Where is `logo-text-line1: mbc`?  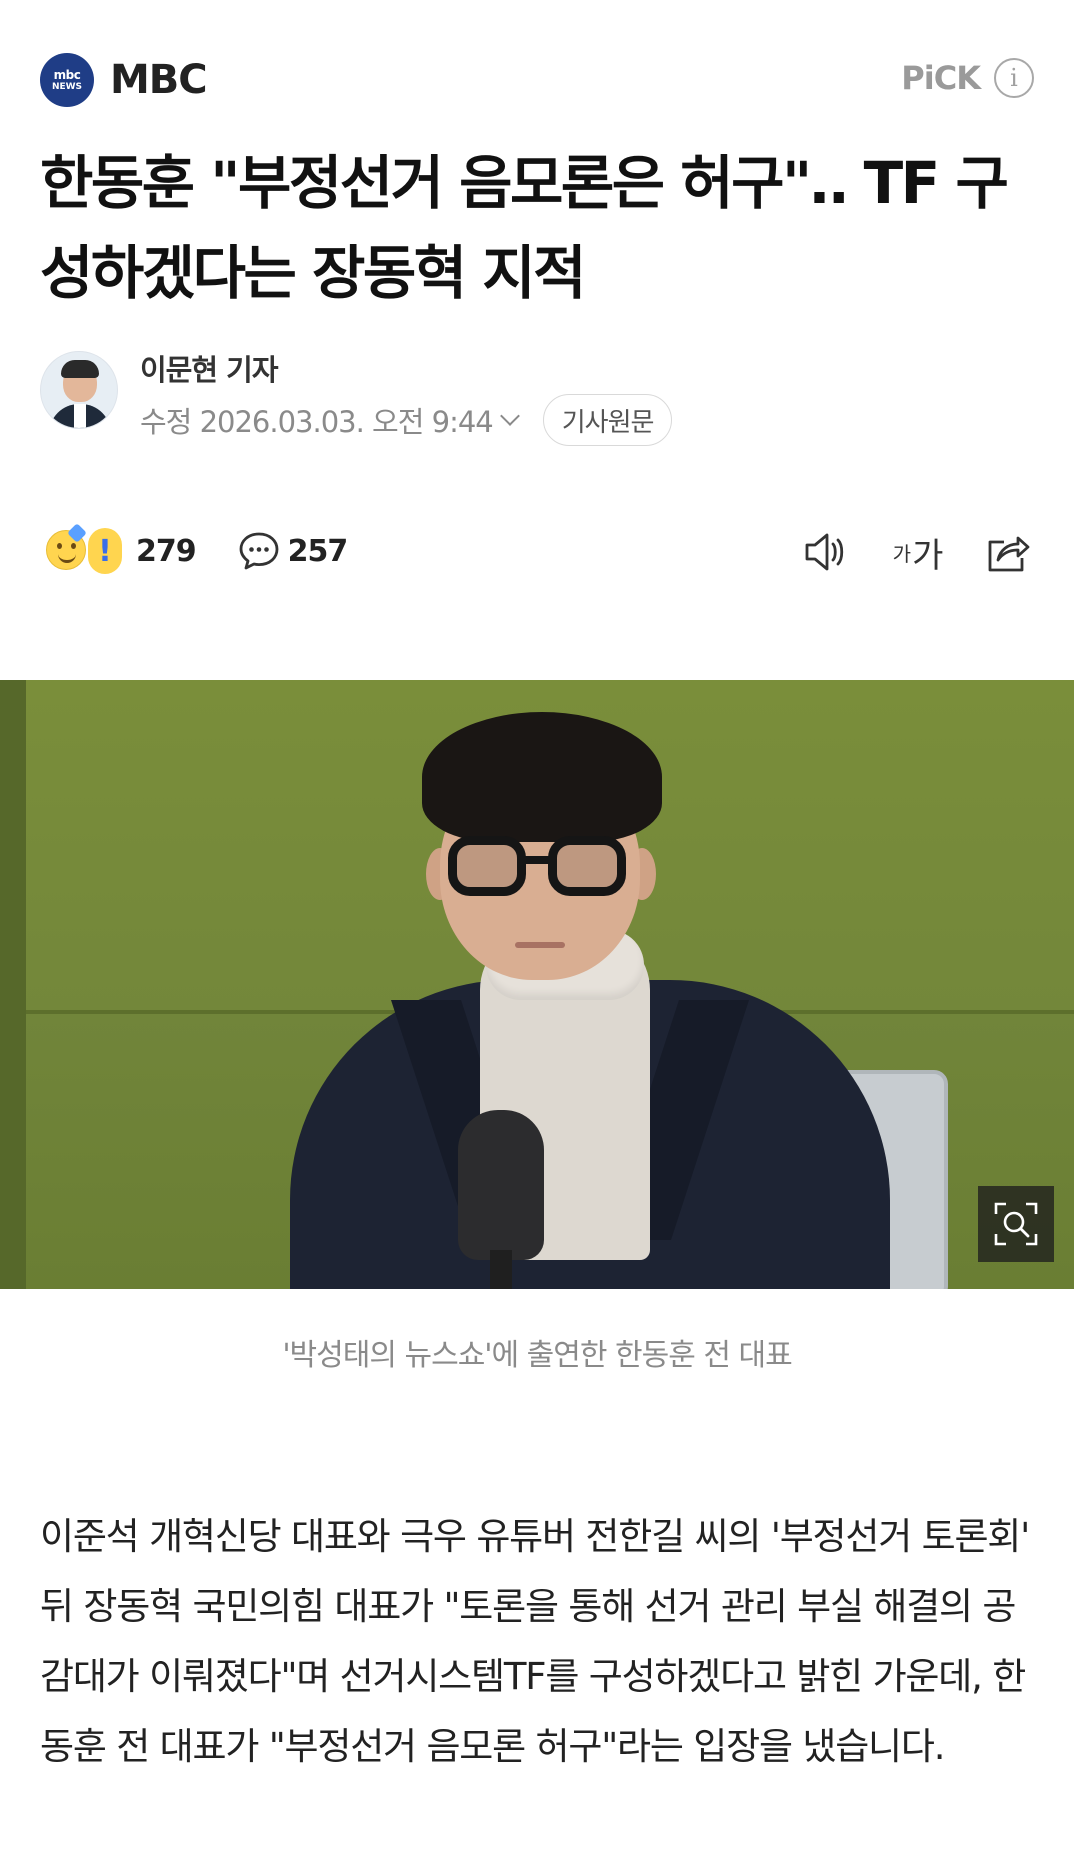
logo-text-line1: mbc is located at coordinates (67, 74).